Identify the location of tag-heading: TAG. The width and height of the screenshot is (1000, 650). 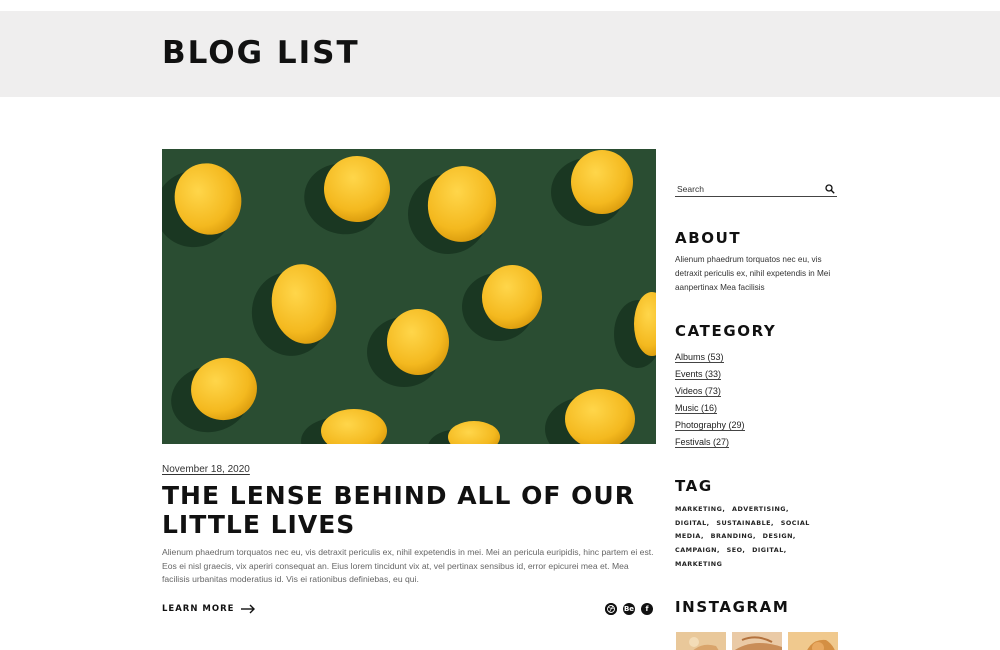
(694, 486).